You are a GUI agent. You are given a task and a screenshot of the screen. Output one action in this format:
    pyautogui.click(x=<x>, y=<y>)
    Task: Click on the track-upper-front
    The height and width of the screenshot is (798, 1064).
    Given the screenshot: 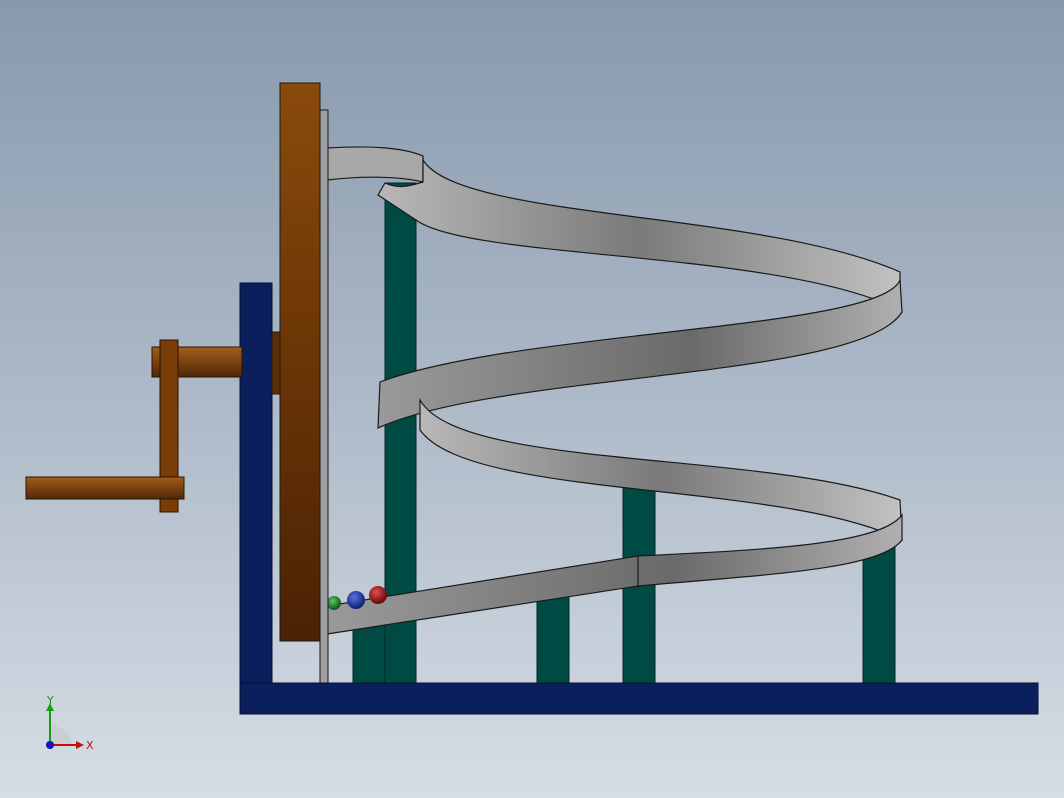 What is the action you would take?
    pyautogui.click(x=640, y=354)
    